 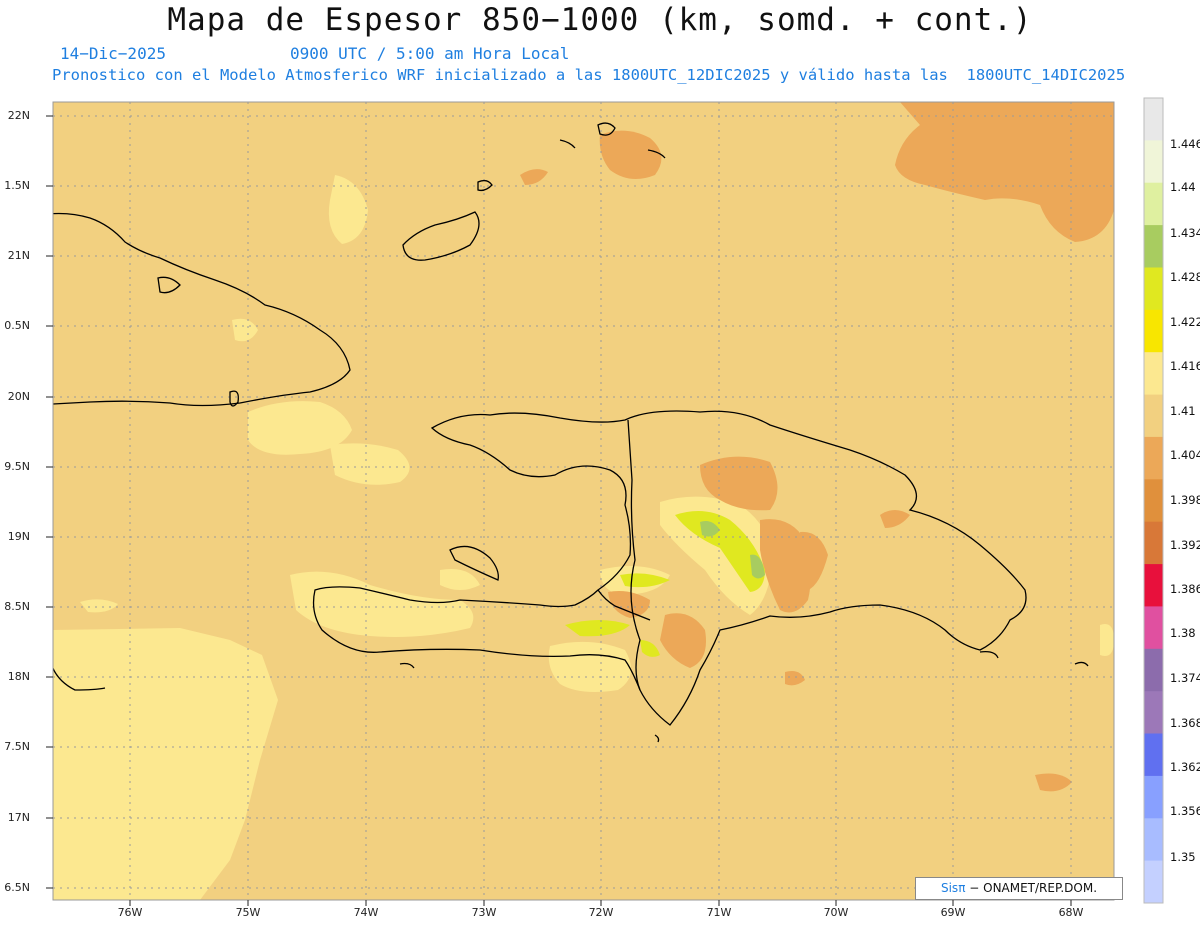 I want to click on lat-label: 19N, so click(x=18, y=536).